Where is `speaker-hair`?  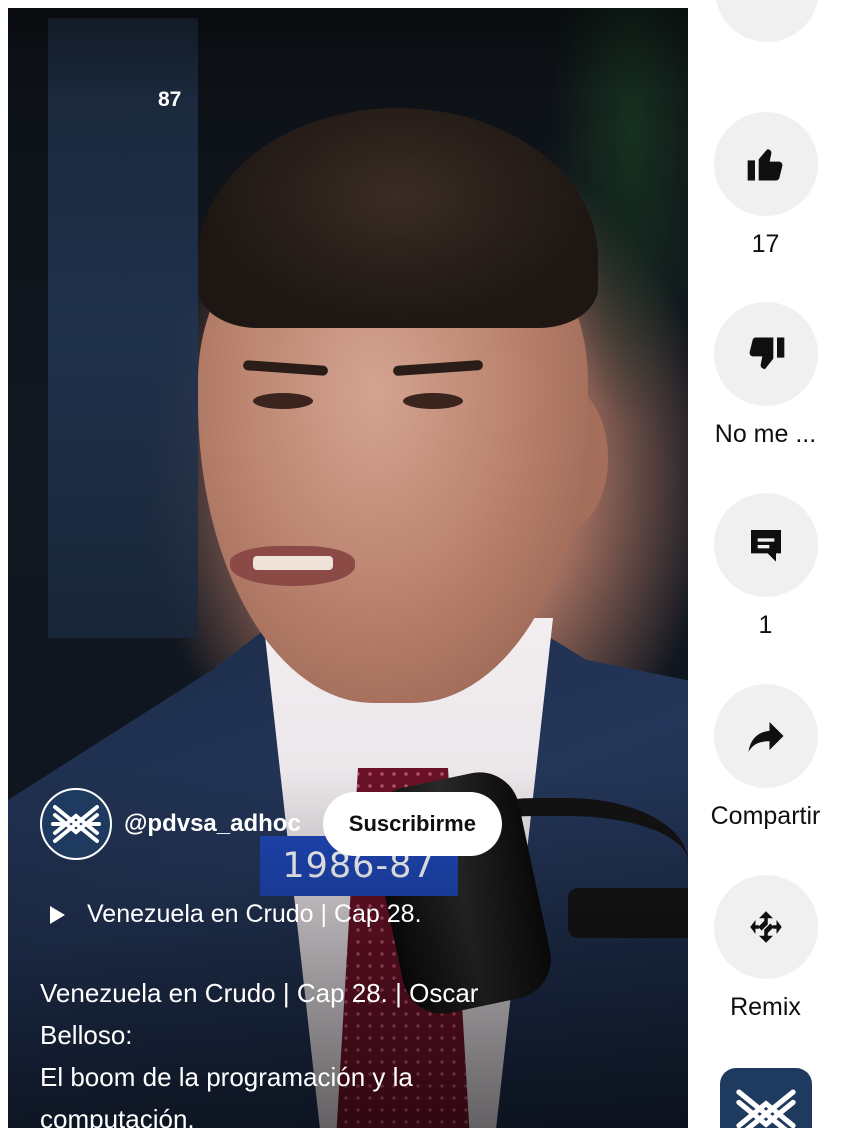
speaker-hair is located at coordinates (398, 218).